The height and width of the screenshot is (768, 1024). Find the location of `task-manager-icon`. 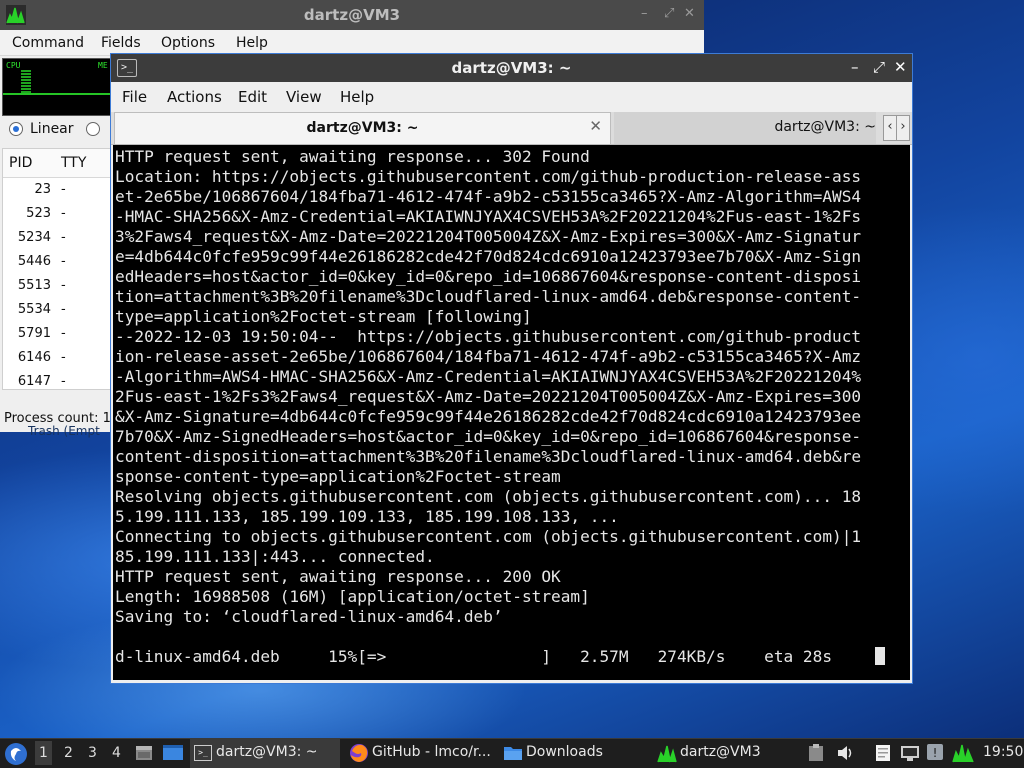

task-manager-icon is located at coordinates (667, 753).